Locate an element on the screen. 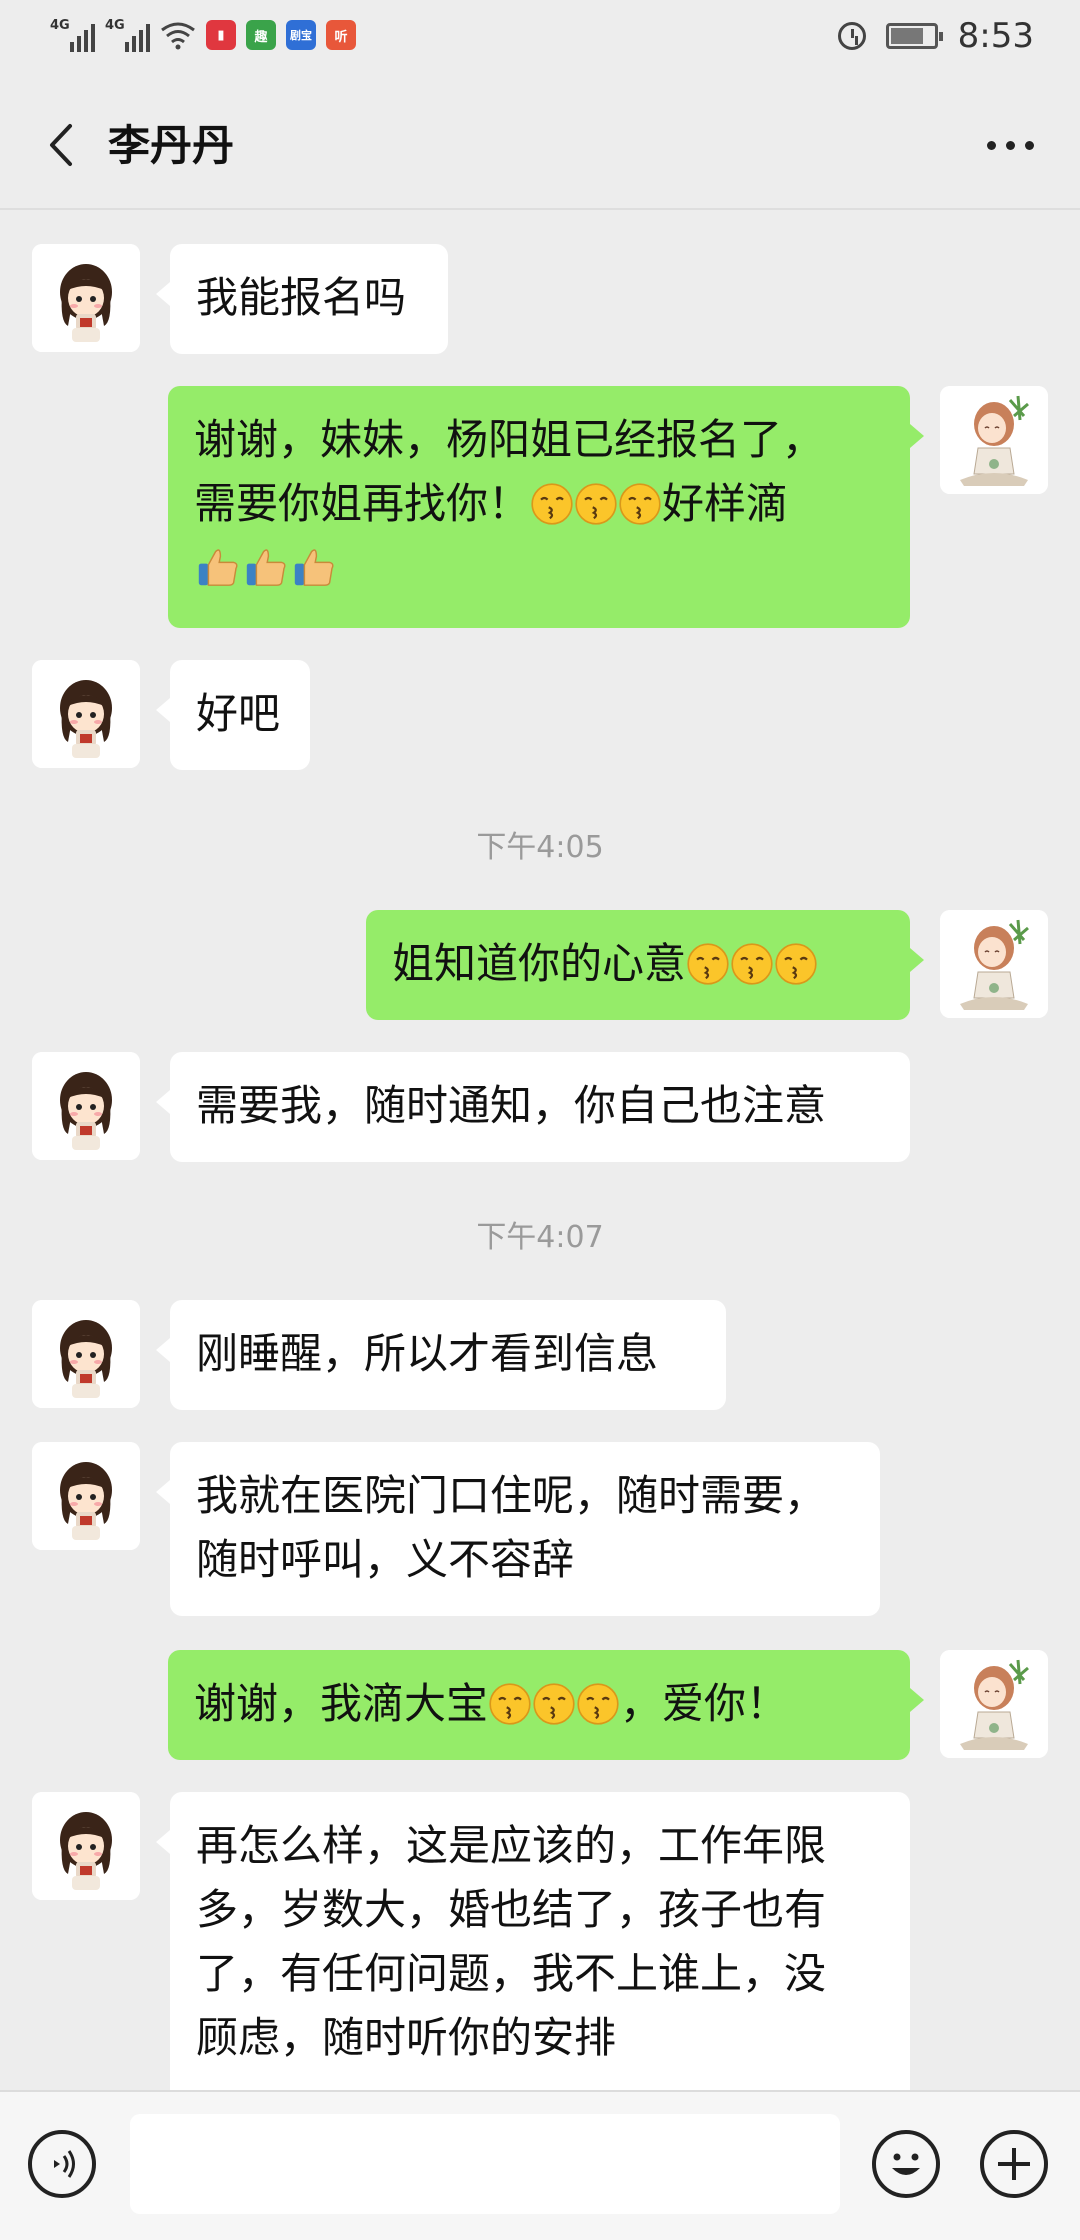  more-dots-icon is located at coordinates (1010, 145).